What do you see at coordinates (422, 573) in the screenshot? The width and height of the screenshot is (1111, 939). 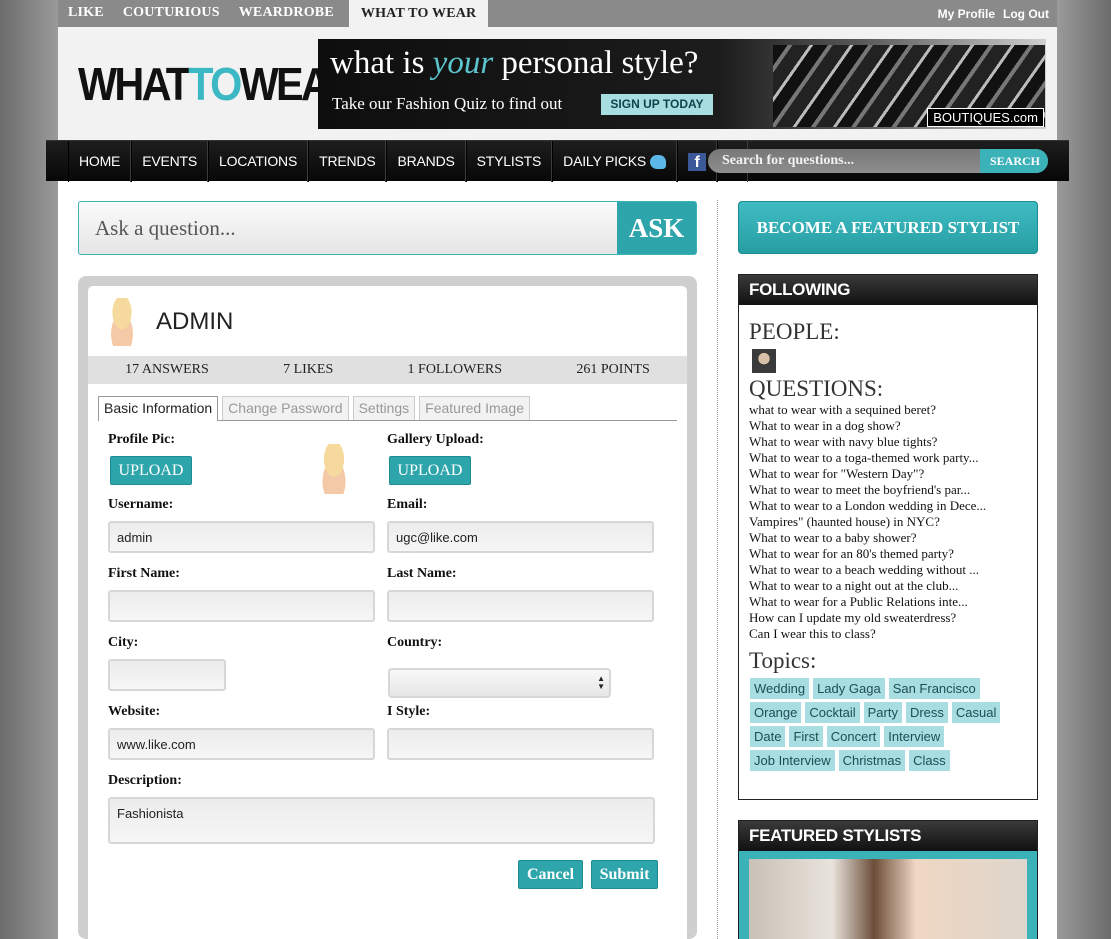 I see `last-name-label: Last Name:` at bounding box center [422, 573].